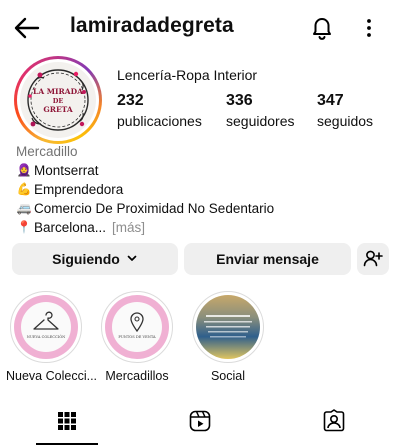  I want to click on avatar-logo-text-3: GRETA, so click(58, 109).